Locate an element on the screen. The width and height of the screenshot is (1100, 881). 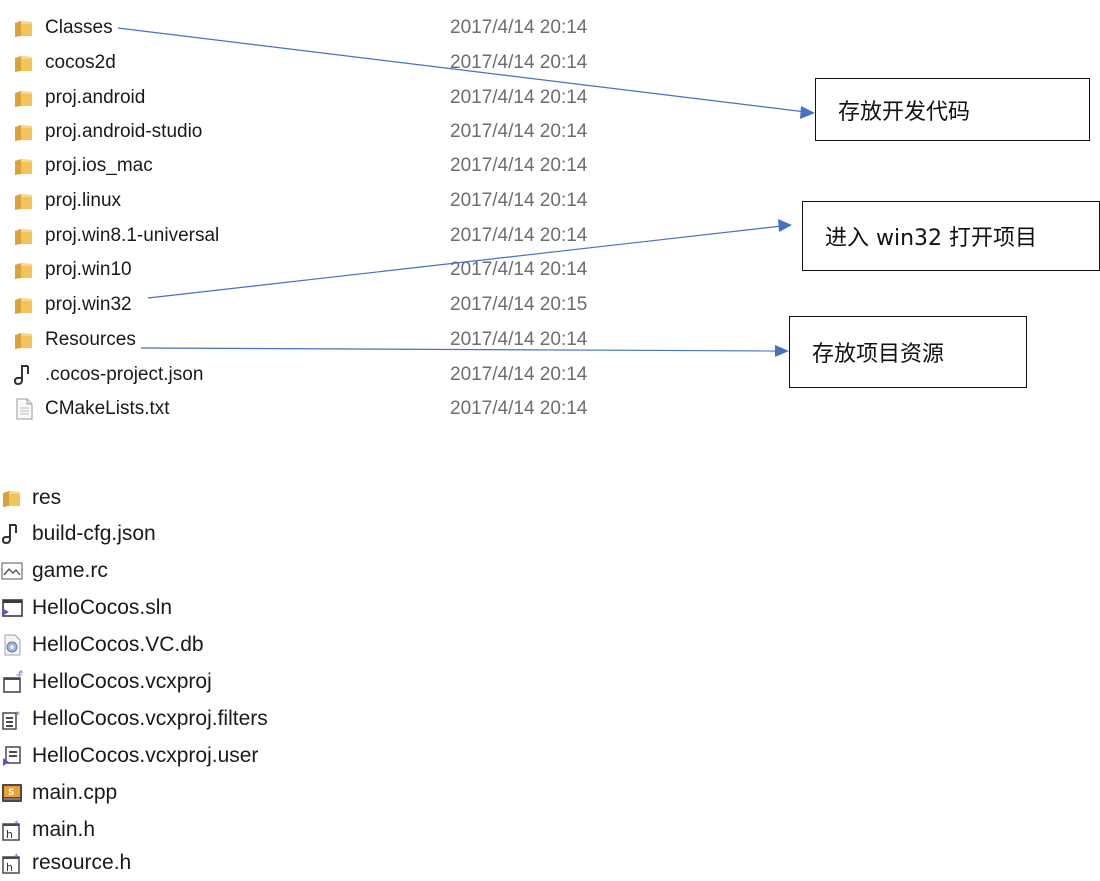
resource-script-icon is located at coordinates (12, 571).